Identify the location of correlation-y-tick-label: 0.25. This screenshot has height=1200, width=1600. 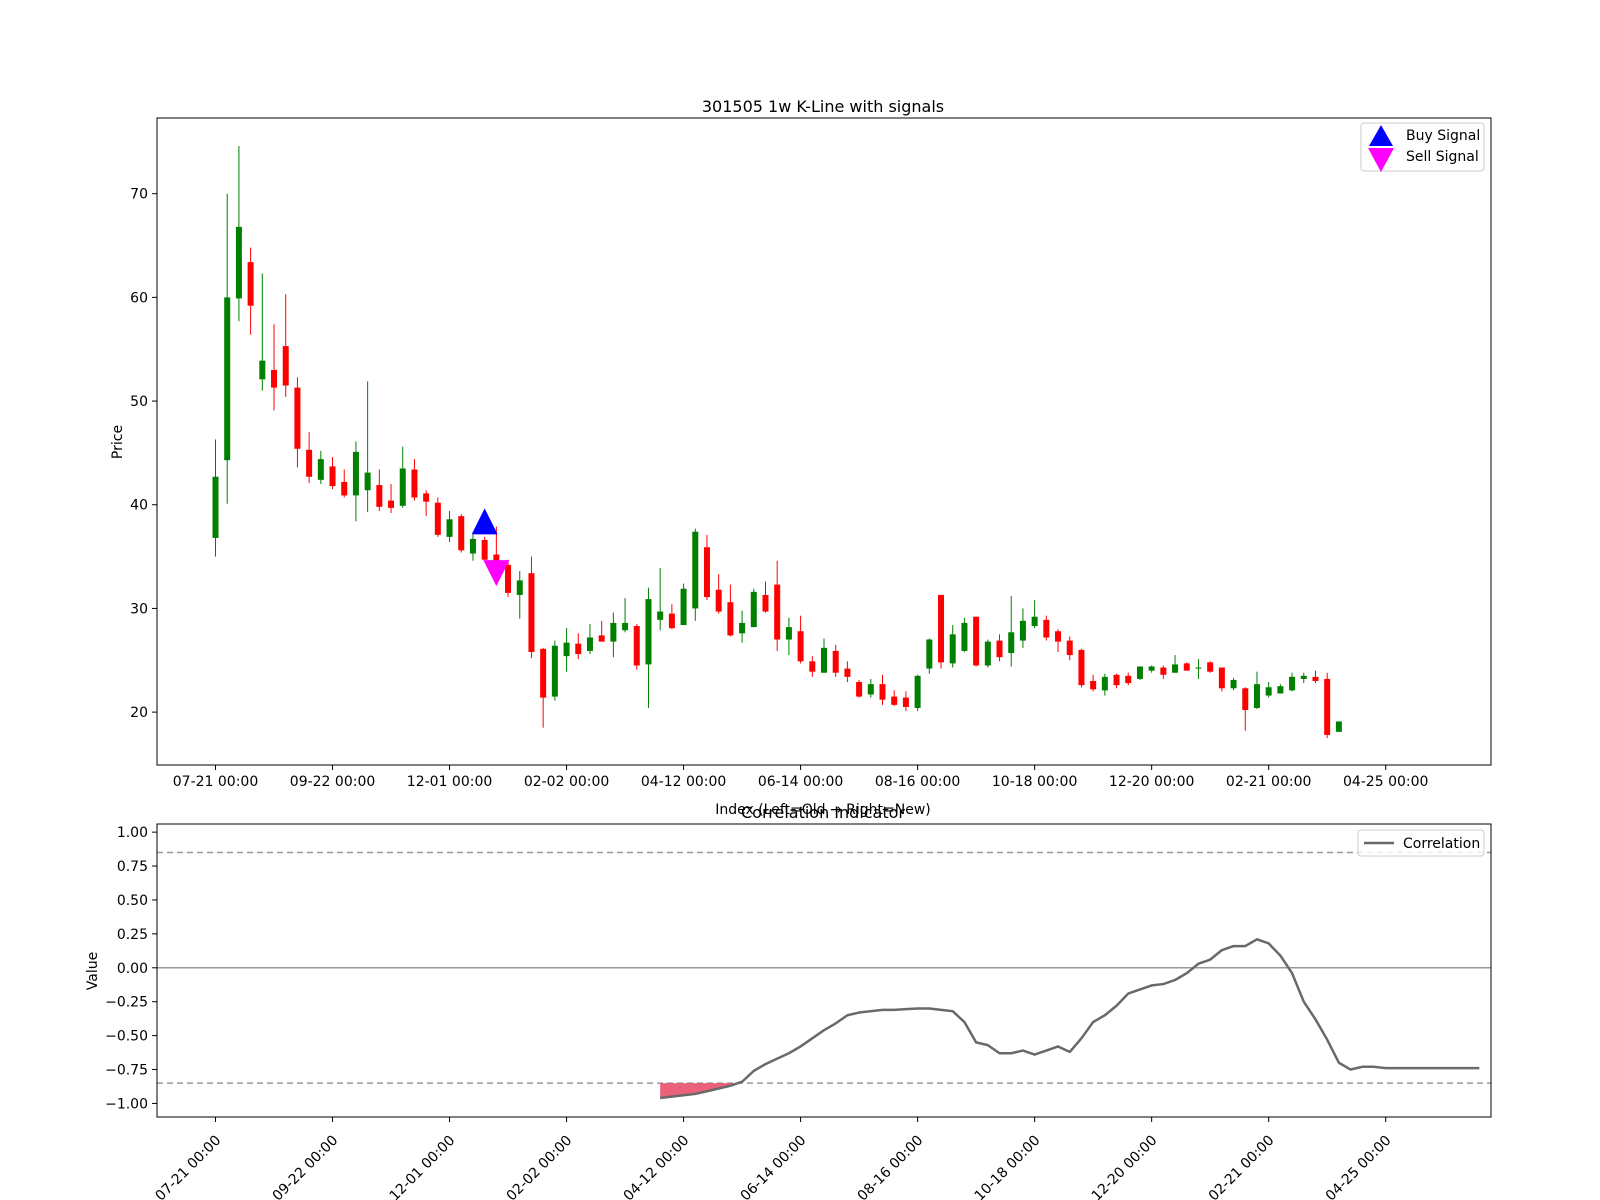
(132, 935).